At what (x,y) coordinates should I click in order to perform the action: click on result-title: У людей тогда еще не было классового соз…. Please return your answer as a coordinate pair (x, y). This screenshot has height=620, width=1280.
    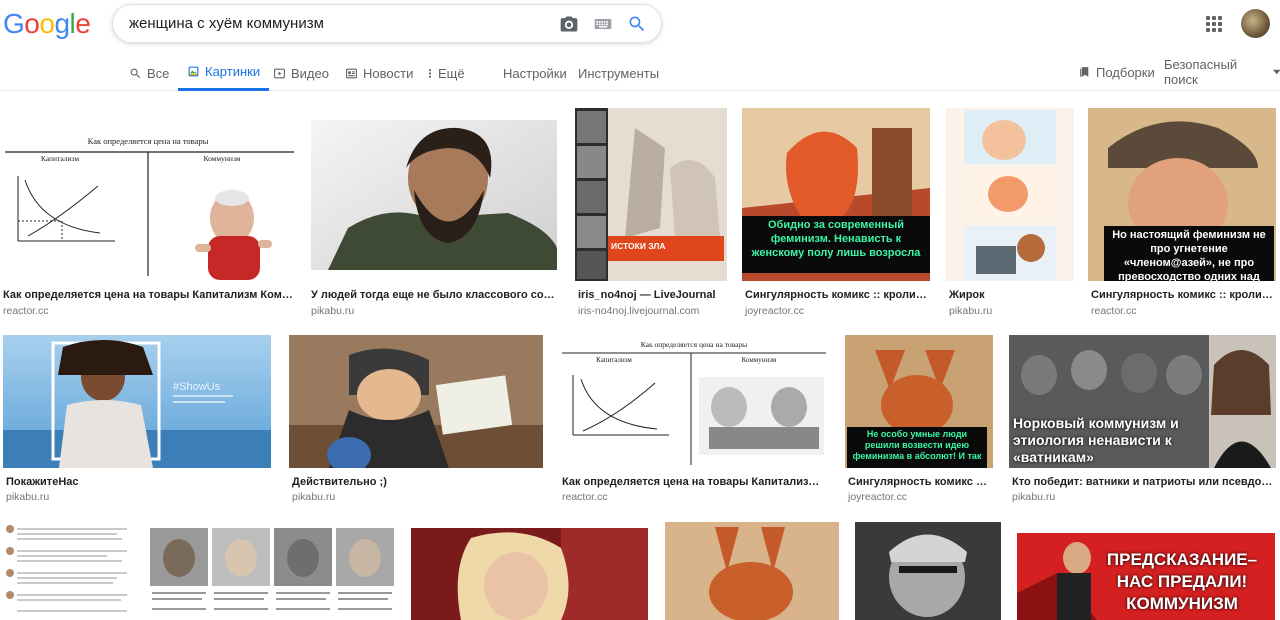
    Looking at the image, I should click on (434, 295).